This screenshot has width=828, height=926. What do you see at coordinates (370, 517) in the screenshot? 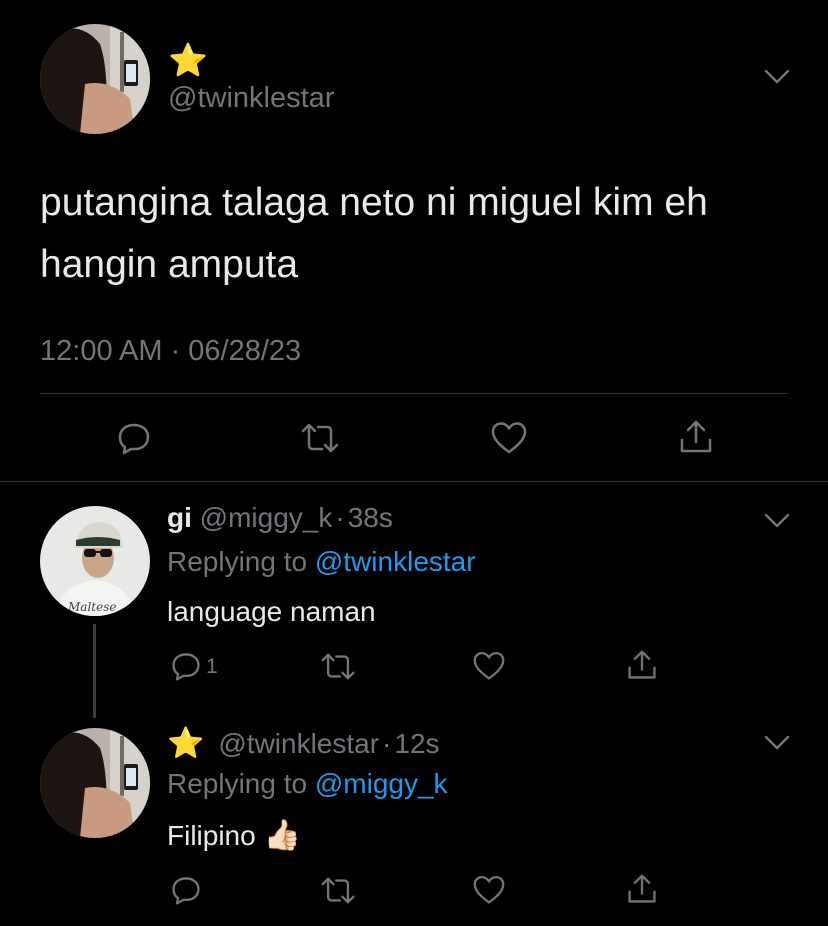
I see `reply-time: 38s` at bounding box center [370, 517].